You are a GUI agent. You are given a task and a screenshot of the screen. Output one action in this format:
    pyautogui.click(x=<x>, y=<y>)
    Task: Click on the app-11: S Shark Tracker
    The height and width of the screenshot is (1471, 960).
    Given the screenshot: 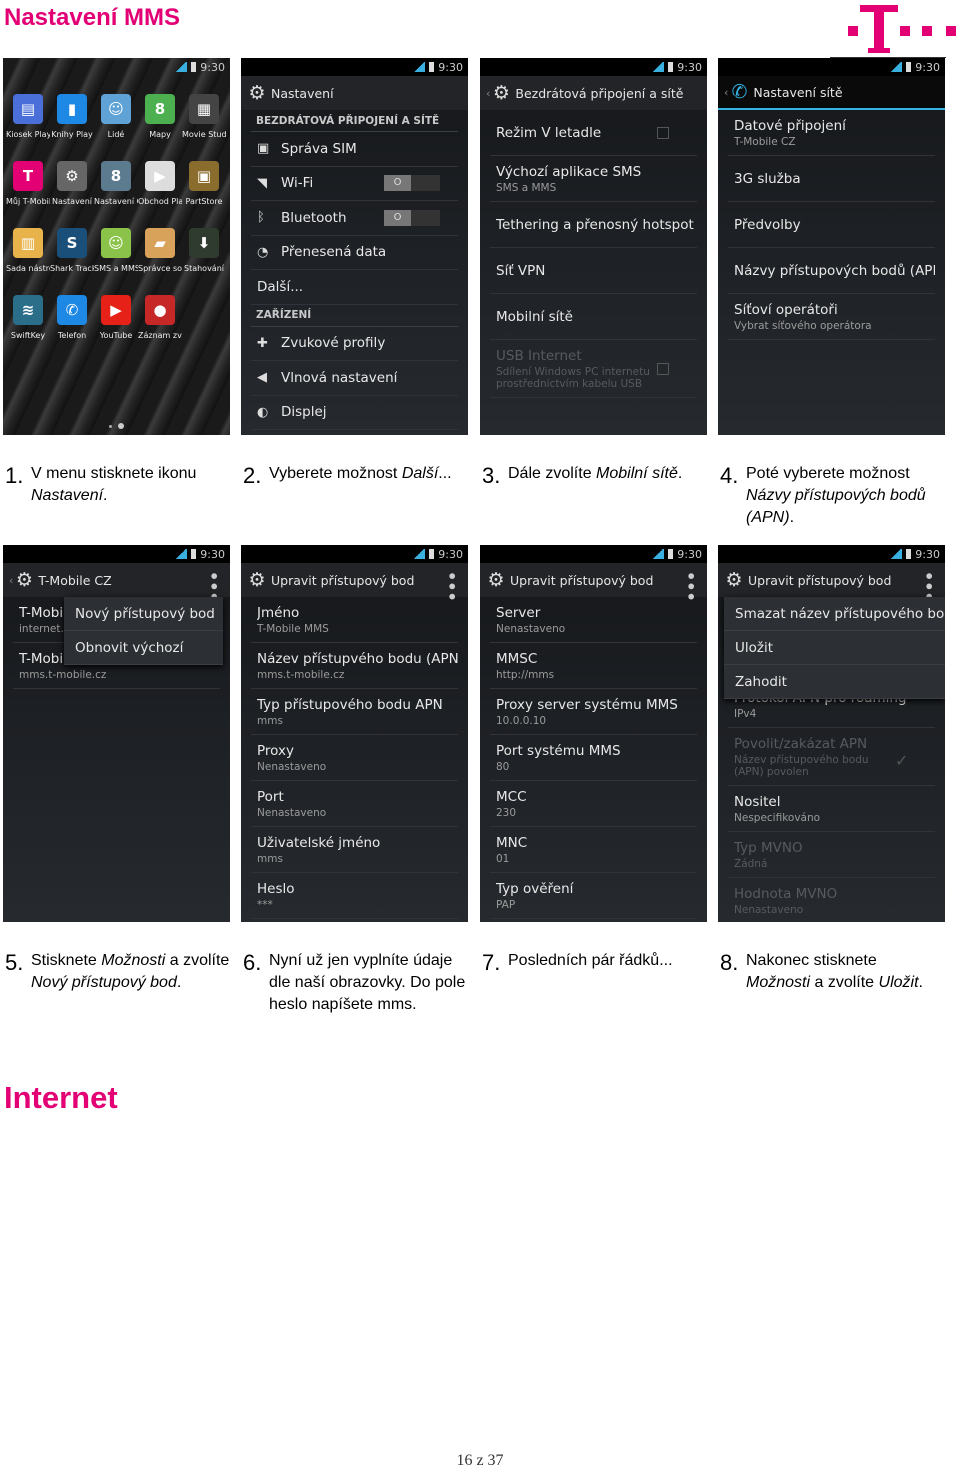 What is the action you would take?
    pyautogui.click(x=72, y=250)
    